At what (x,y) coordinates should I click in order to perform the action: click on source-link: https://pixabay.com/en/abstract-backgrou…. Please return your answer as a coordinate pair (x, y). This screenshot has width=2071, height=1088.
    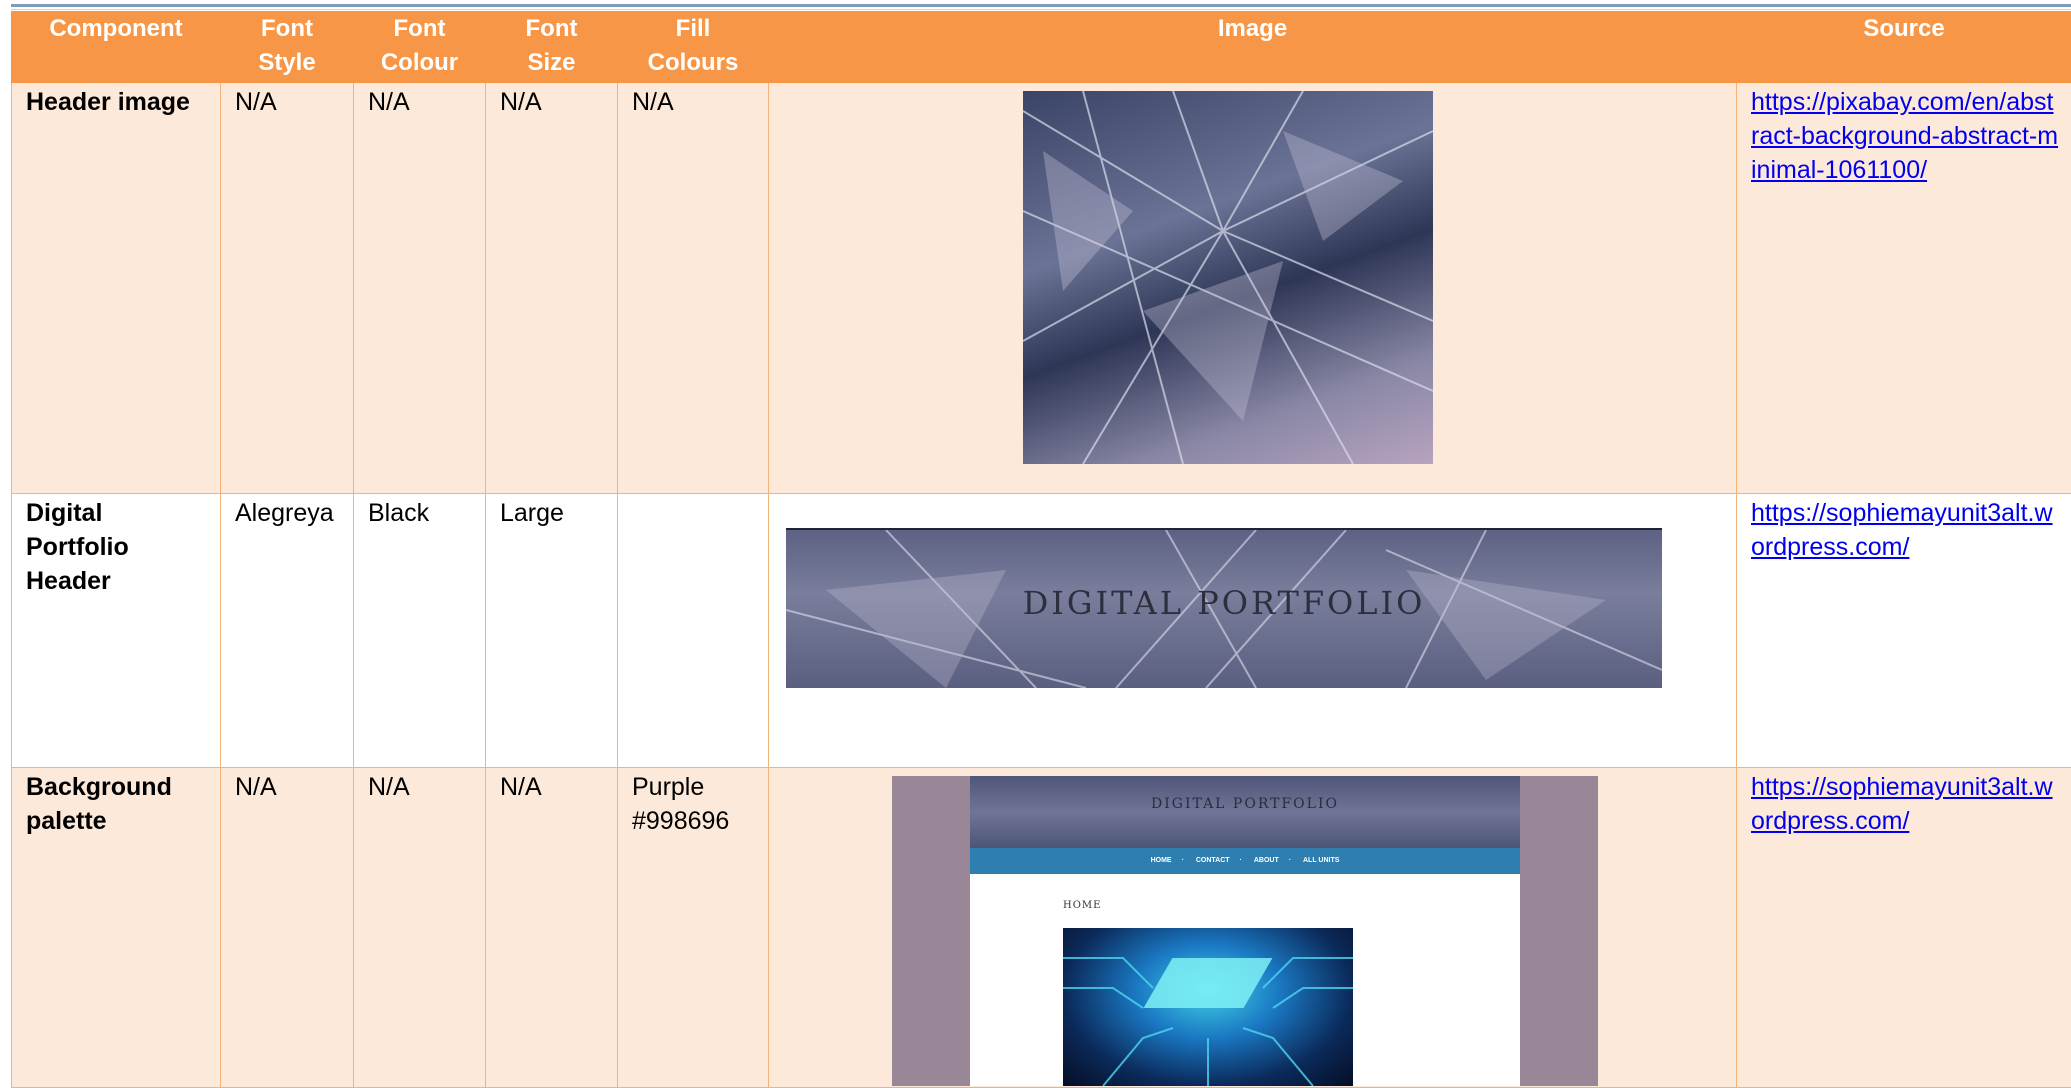
    Looking at the image, I should click on (1904, 136).